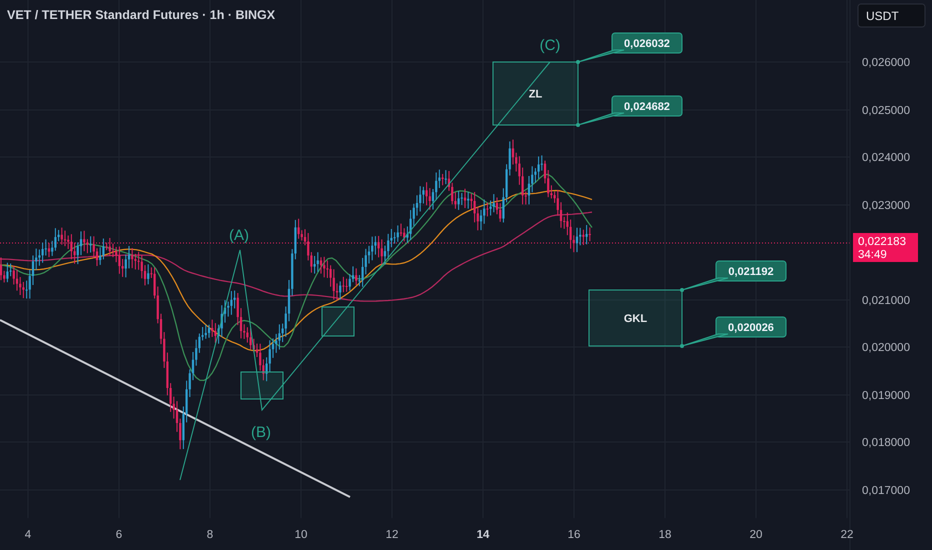 This screenshot has height=550, width=932. Describe the element at coordinates (261, 432) in the screenshot. I see `wave-label: (B)` at that location.